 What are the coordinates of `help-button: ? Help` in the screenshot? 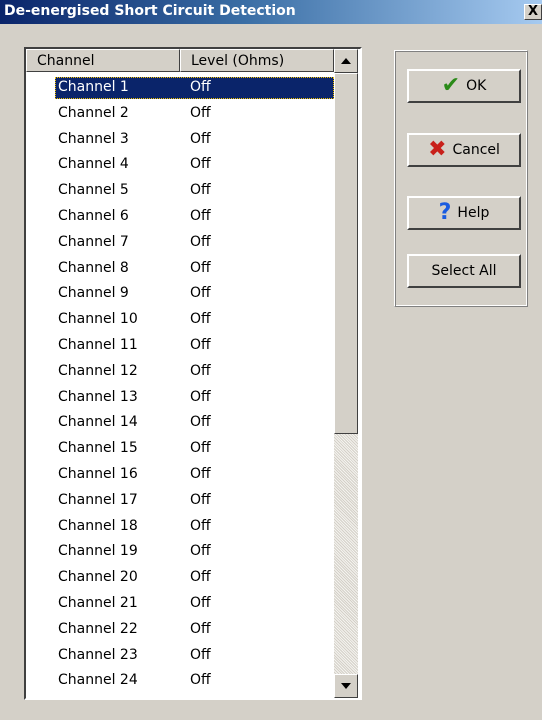 It's located at (464, 213).